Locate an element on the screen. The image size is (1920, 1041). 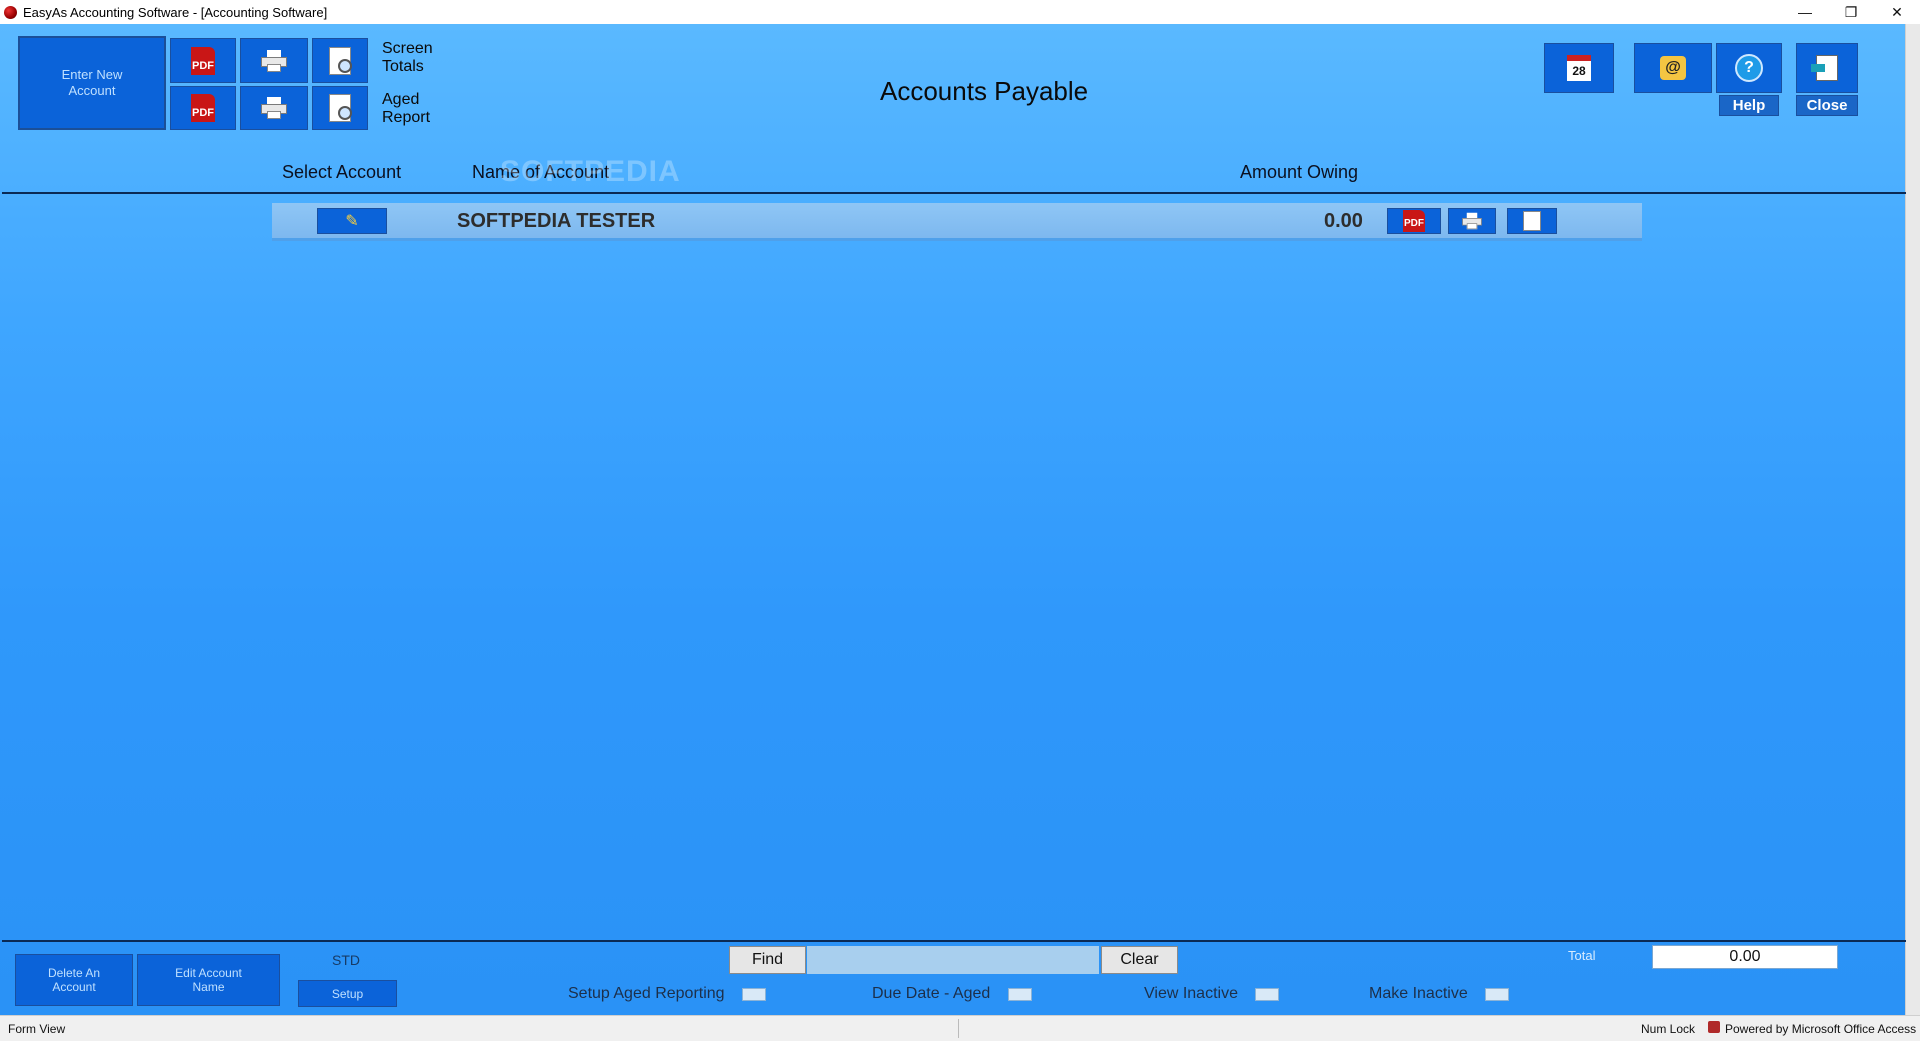
footer-divider is located at coordinates (954, 941).